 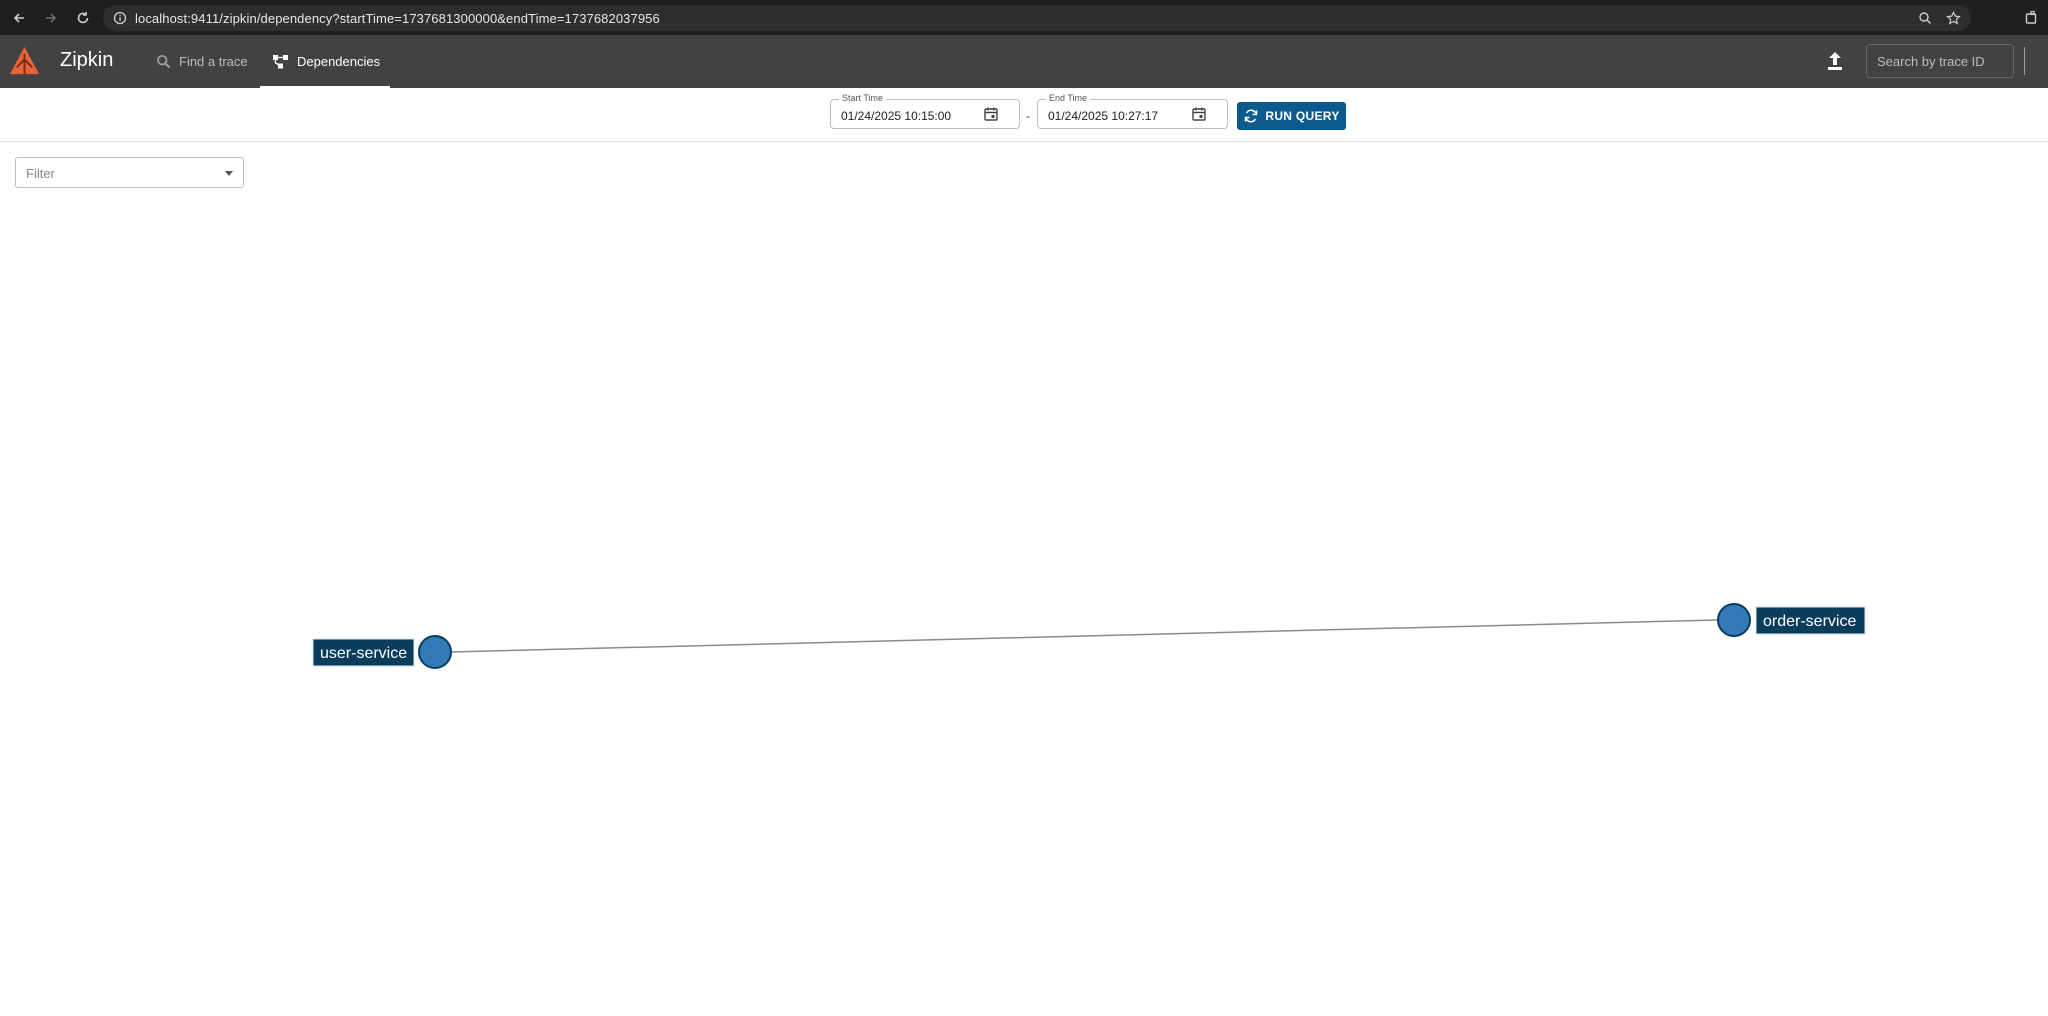 I want to click on start-time-value: 01/24/2025 10:15:00, so click(x=896, y=116).